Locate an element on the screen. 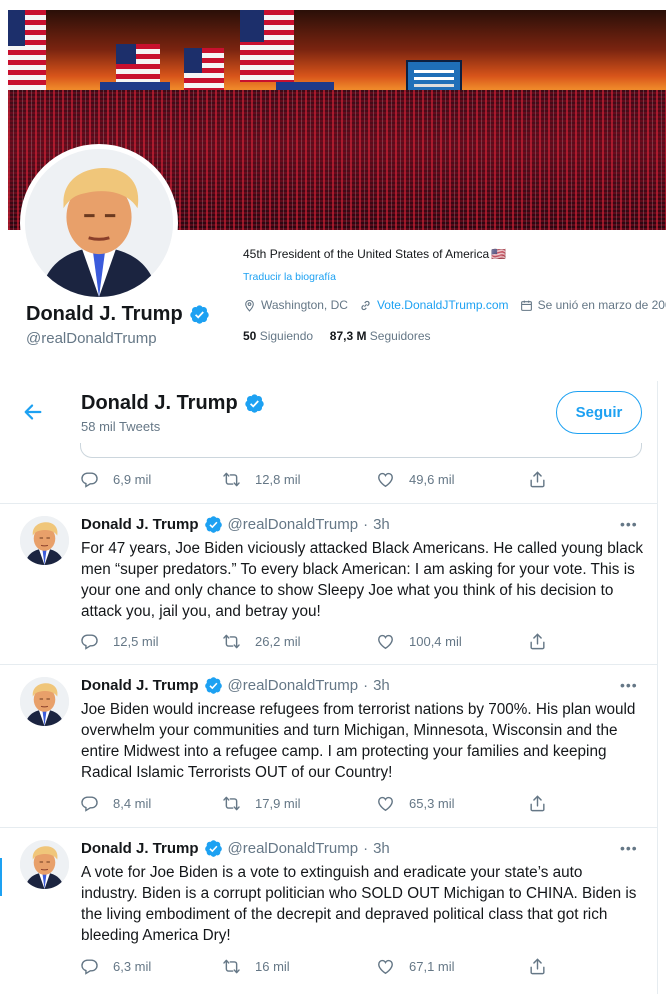 The width and height of the screenshot is (666, 994). like-button: 100,4 mil is located at coordinates (419, 641).